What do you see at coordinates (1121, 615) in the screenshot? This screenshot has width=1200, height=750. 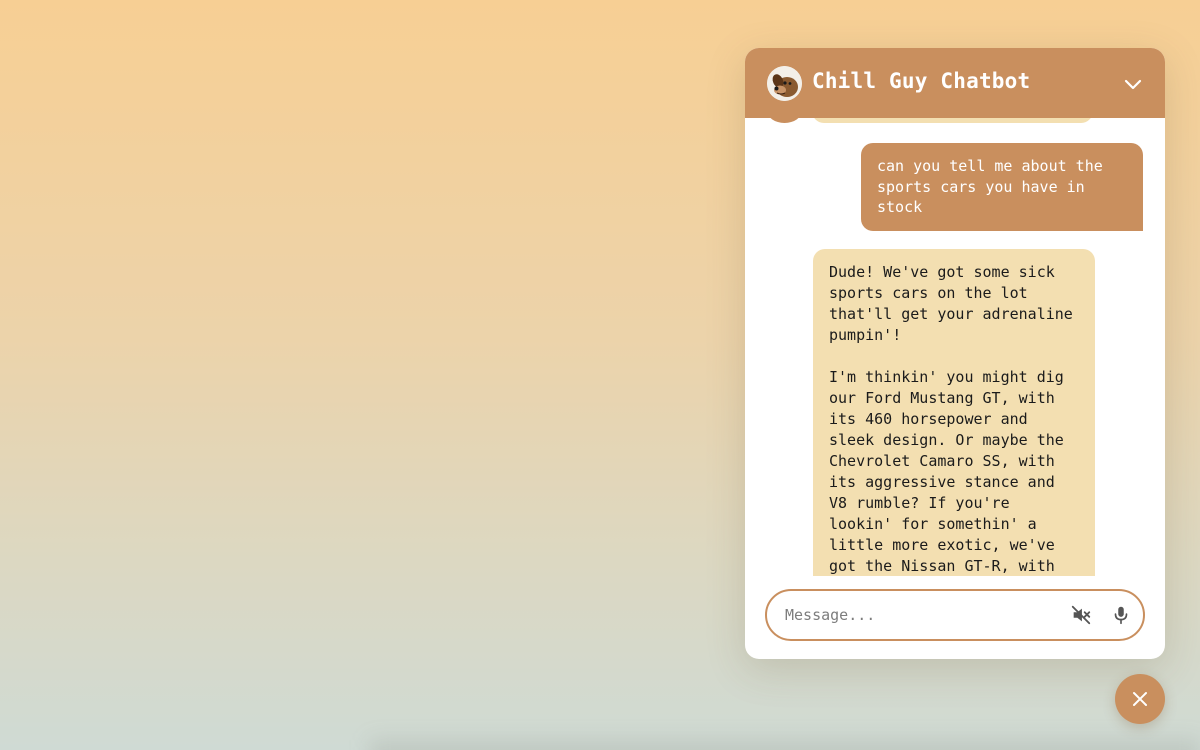 I see `microphone-icon` at bounding box center [1121, 615].